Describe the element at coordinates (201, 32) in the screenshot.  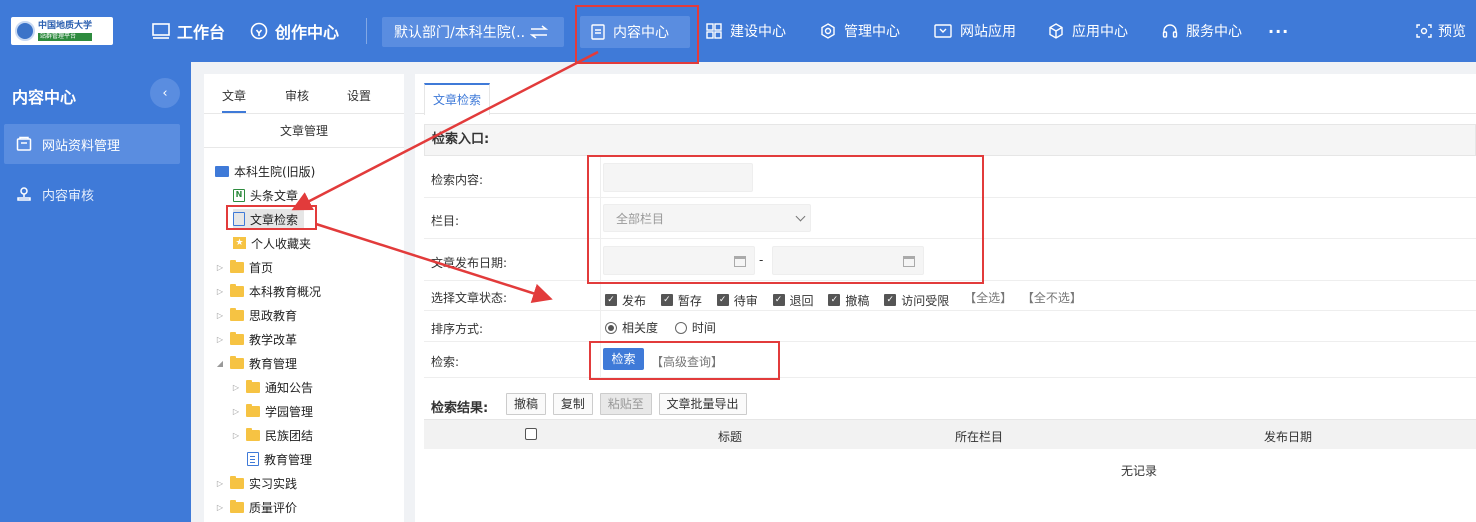
I see `nav-workbench-label: 工作台` at that location.